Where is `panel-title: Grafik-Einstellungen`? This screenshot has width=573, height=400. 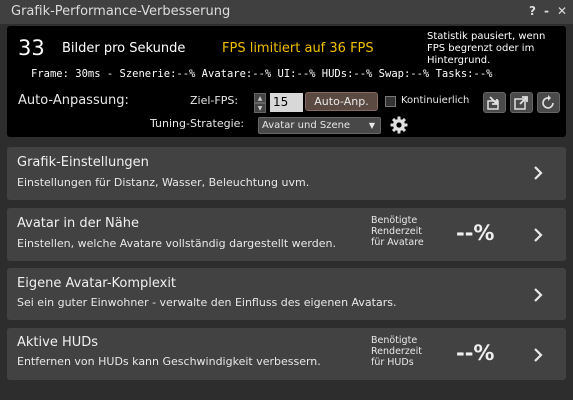
panel-title: Grafik-Einstellungen is located at coordinates (83, 162).